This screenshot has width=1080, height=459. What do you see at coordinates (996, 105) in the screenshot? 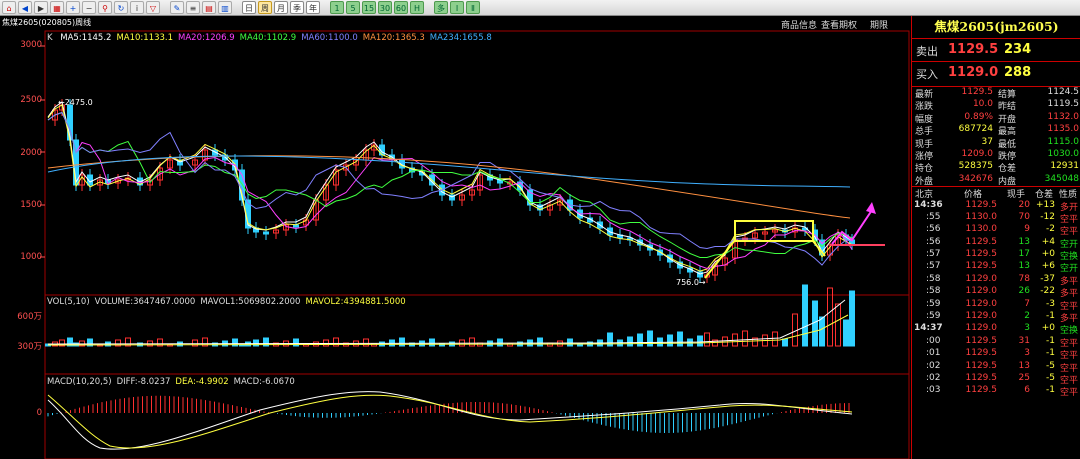
I see `stat-row: 涨跌 10.0 昨结 1119.5` at bounding box center [996, 105].